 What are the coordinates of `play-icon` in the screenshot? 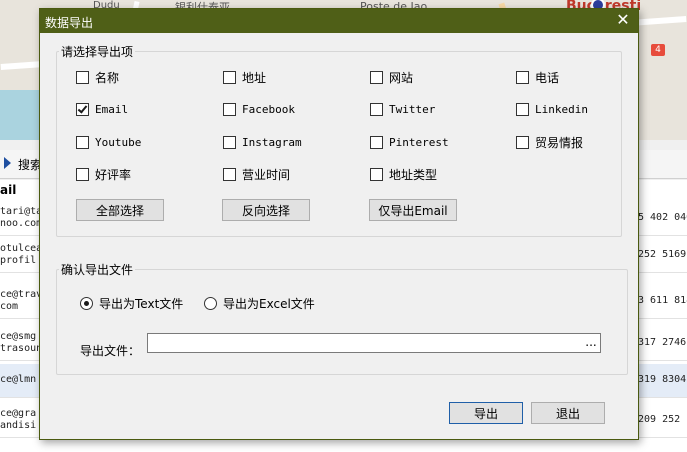 It's located at (7, 163).